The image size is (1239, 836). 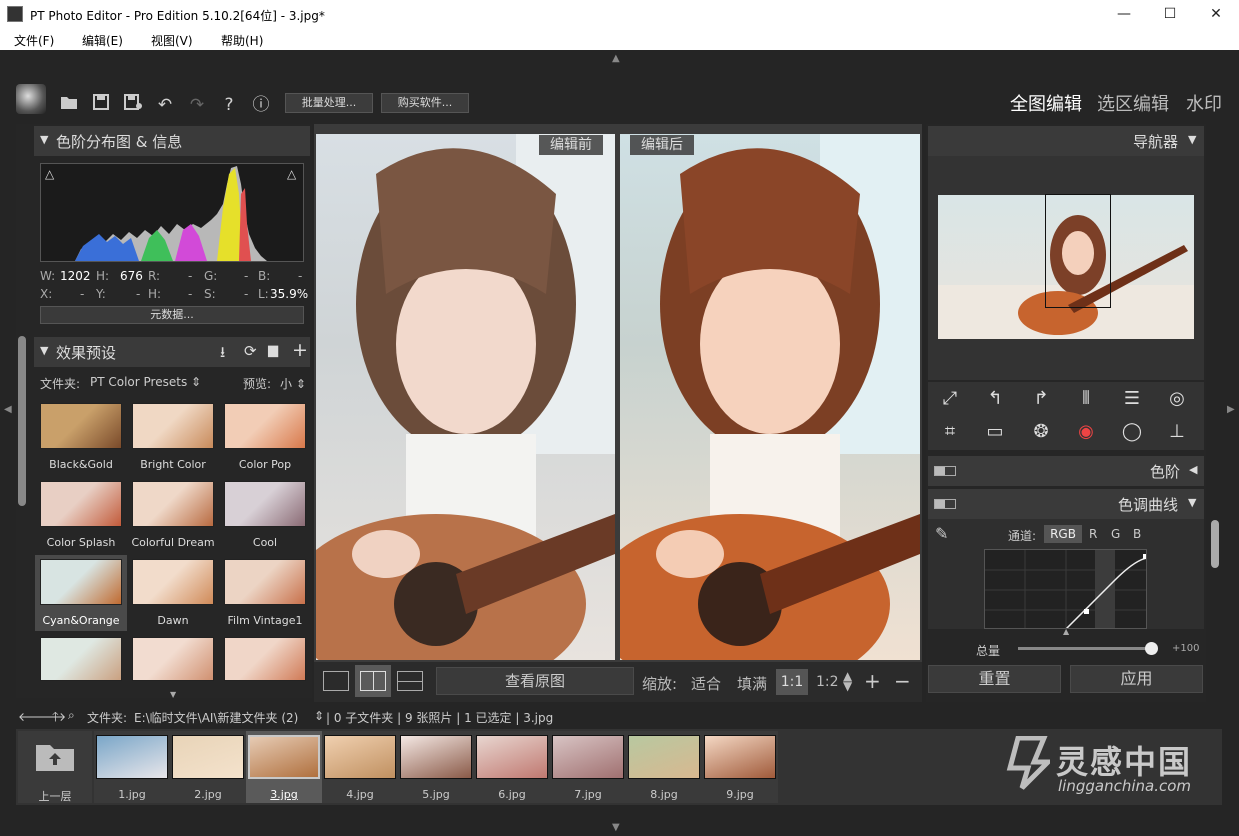 I want to click on maximize-button: ☐, so click(x=1170, y=15).